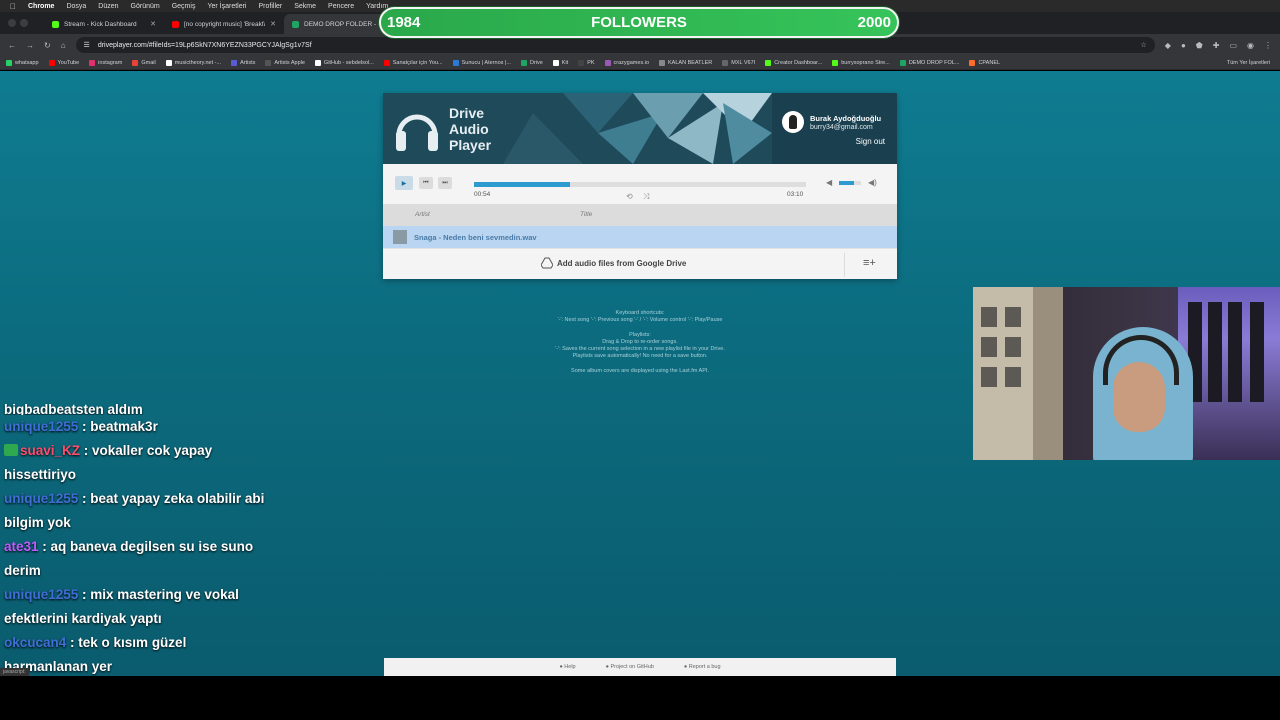  What do you see at coordinates (640, 335) in the screenshot?
I see `playlists-title: Playlists:` at bounding box center [640, 335].